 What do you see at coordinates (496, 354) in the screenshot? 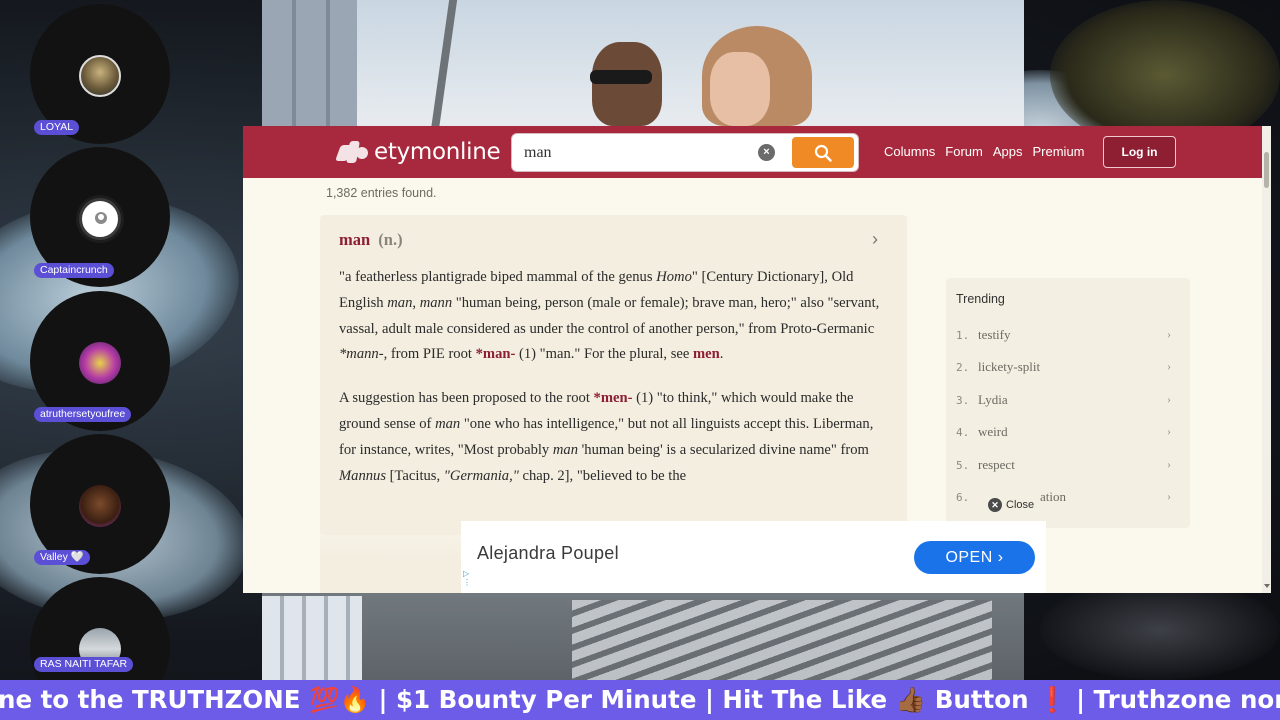
I see `crossref-link: *man-` at bounding box center [496, 354].